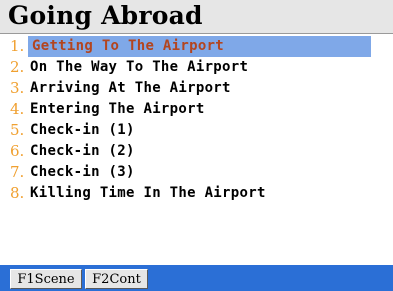 This screenshot has height=291, width=393. Describe the element at coordinates (17, 67) in the screenshot. I see `menu-item-number: 2.` at that location.